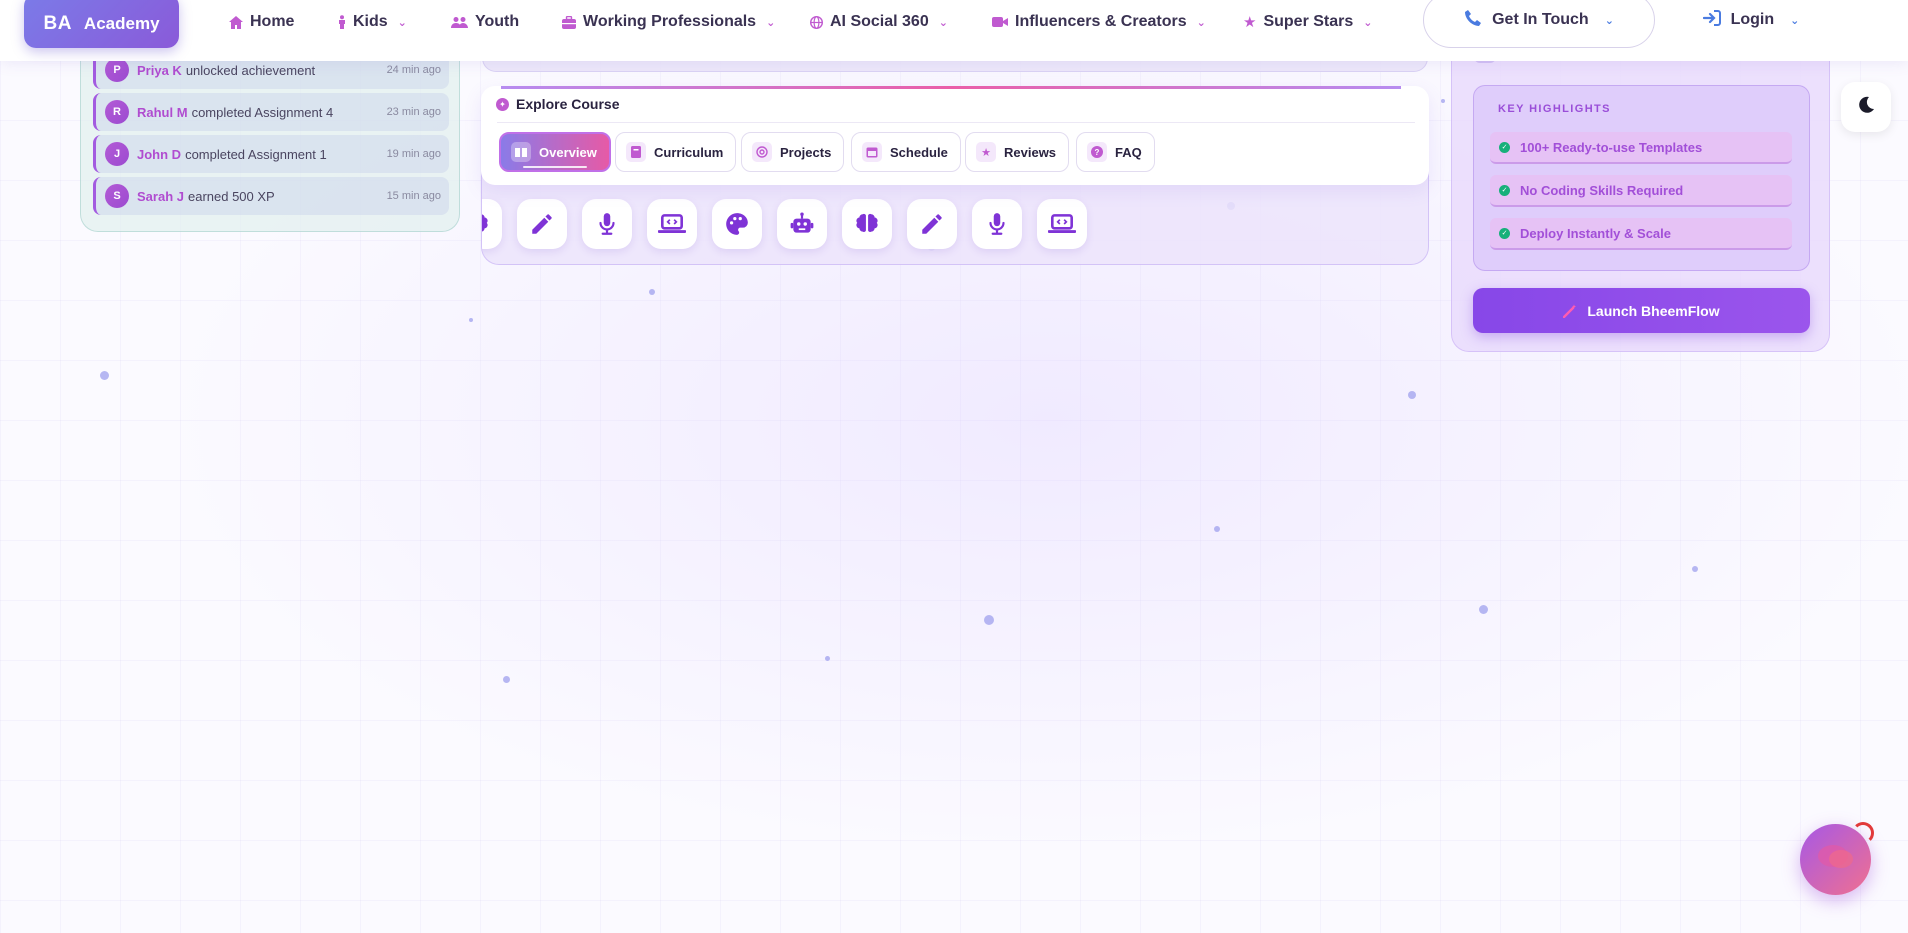  I want to click on nav-working-professionals: Working Professionals ⌄, so click(668, 22).